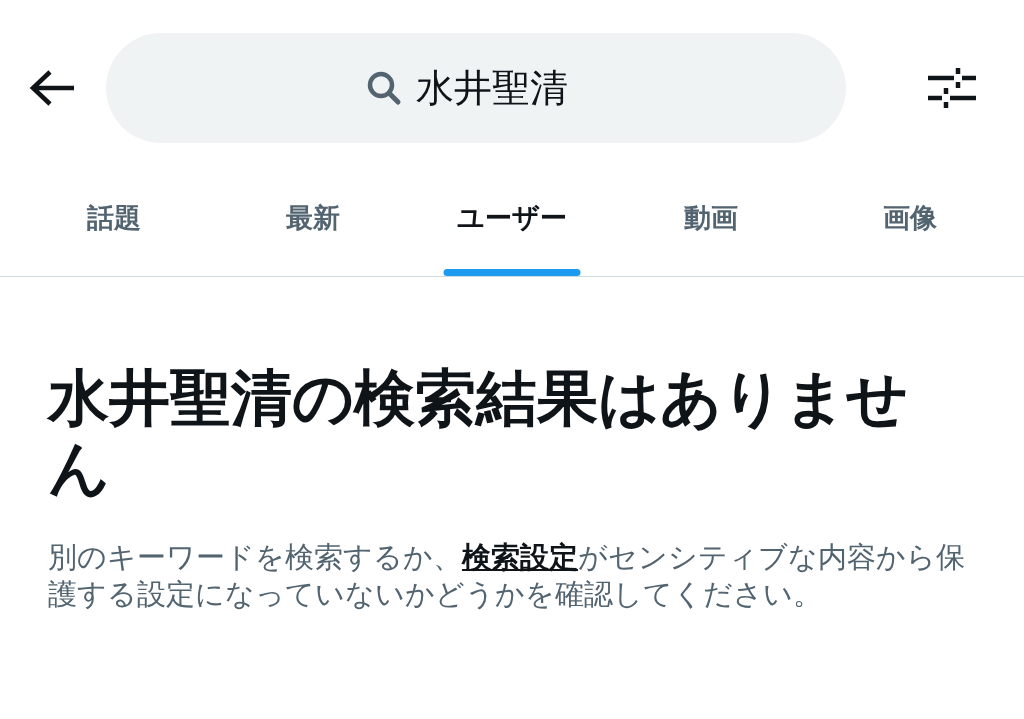  Describe the element at coordinates (476, 88) in the screenshot. I see `search-field: 水井聖清` at that location.